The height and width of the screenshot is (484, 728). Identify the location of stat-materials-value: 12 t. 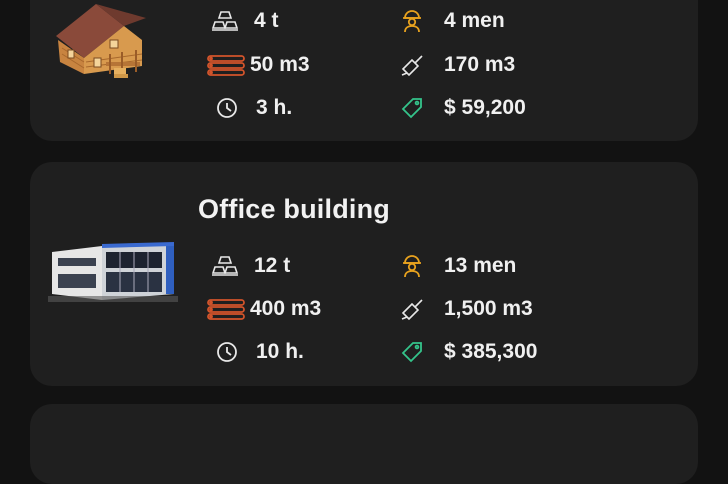
(272, 265).